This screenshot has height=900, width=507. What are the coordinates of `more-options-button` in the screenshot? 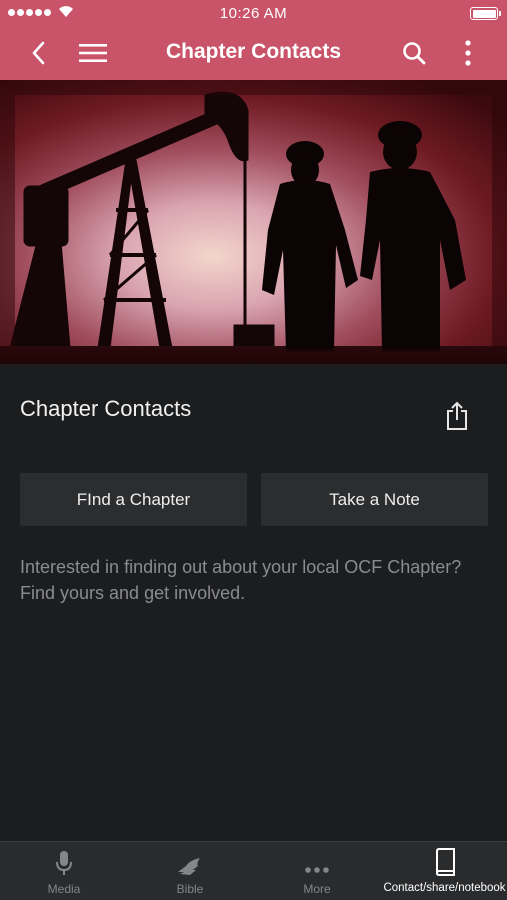 It's located at (468, 53).